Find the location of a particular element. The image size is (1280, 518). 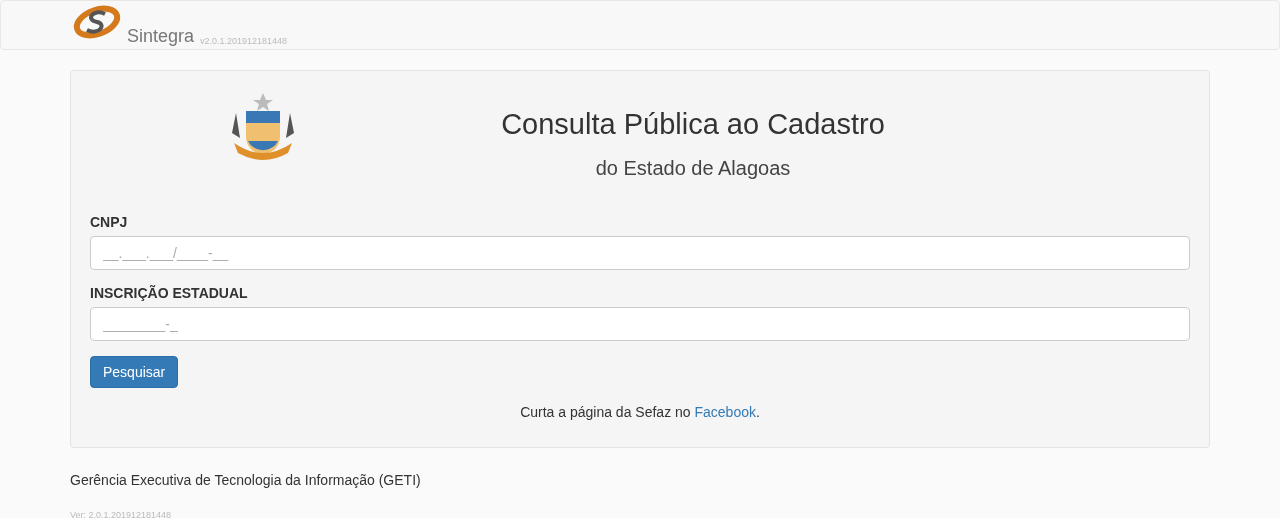

facebook-link: Facebook is located at coordinates (725, 412).